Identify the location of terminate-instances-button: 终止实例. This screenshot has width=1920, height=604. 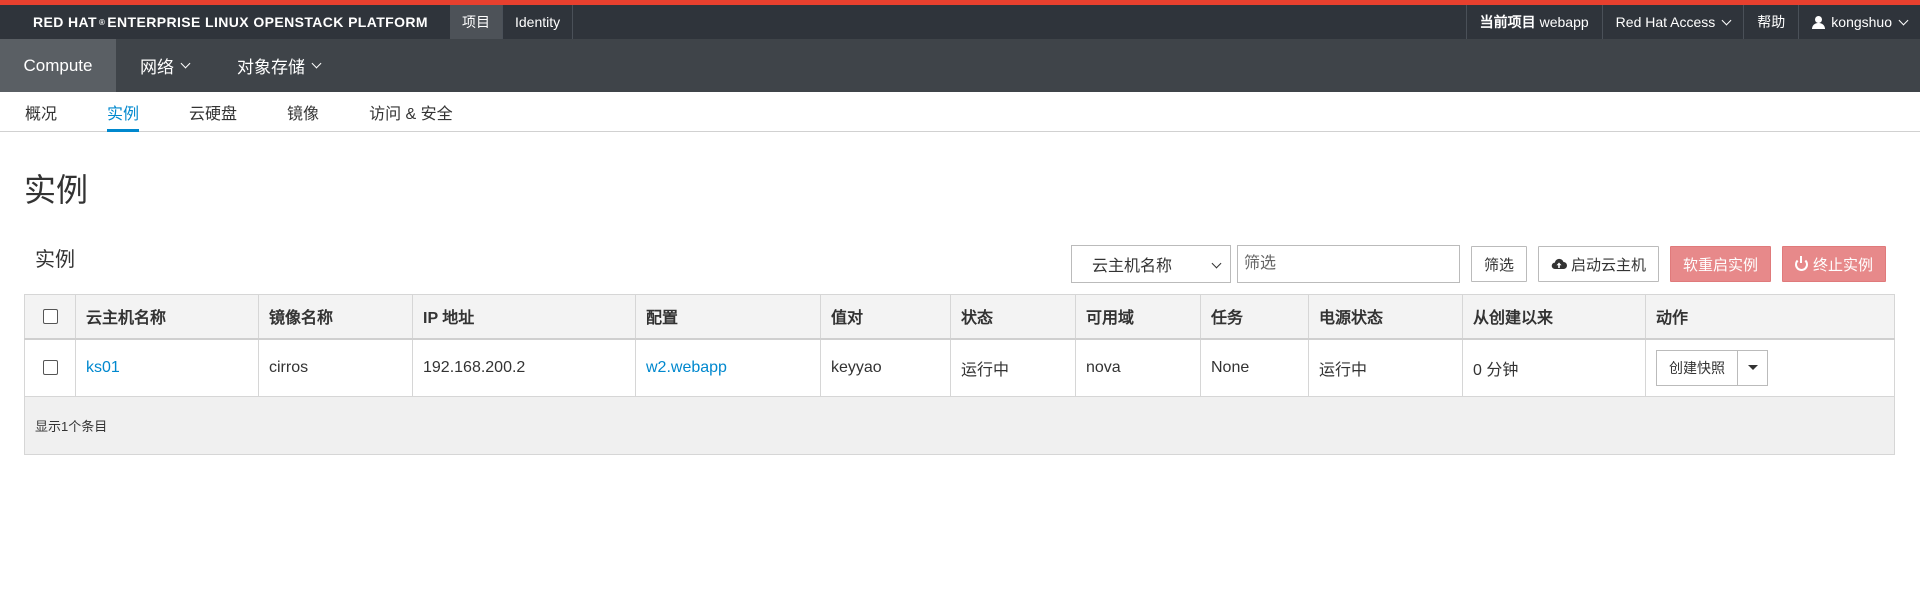
(1833, 264).